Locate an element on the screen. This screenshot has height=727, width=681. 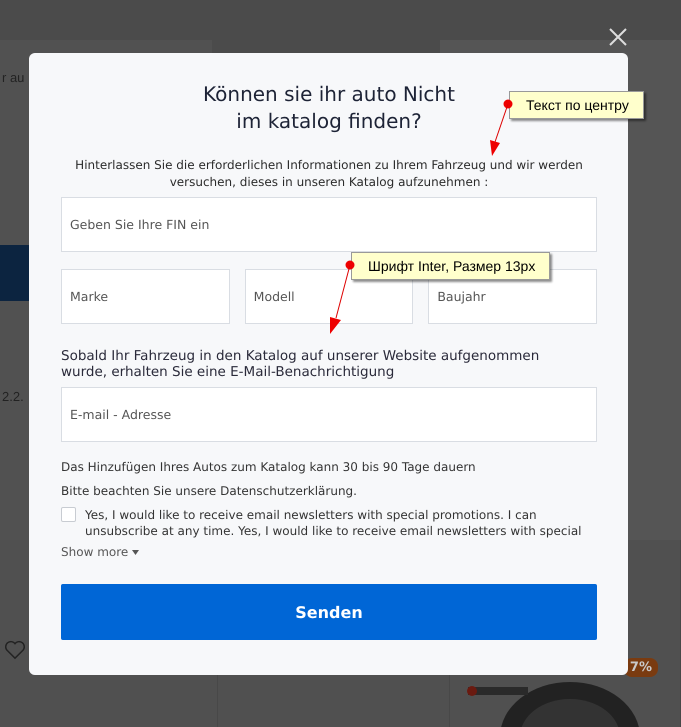
show-more-link: Show more is located at coordinates (100, 552).